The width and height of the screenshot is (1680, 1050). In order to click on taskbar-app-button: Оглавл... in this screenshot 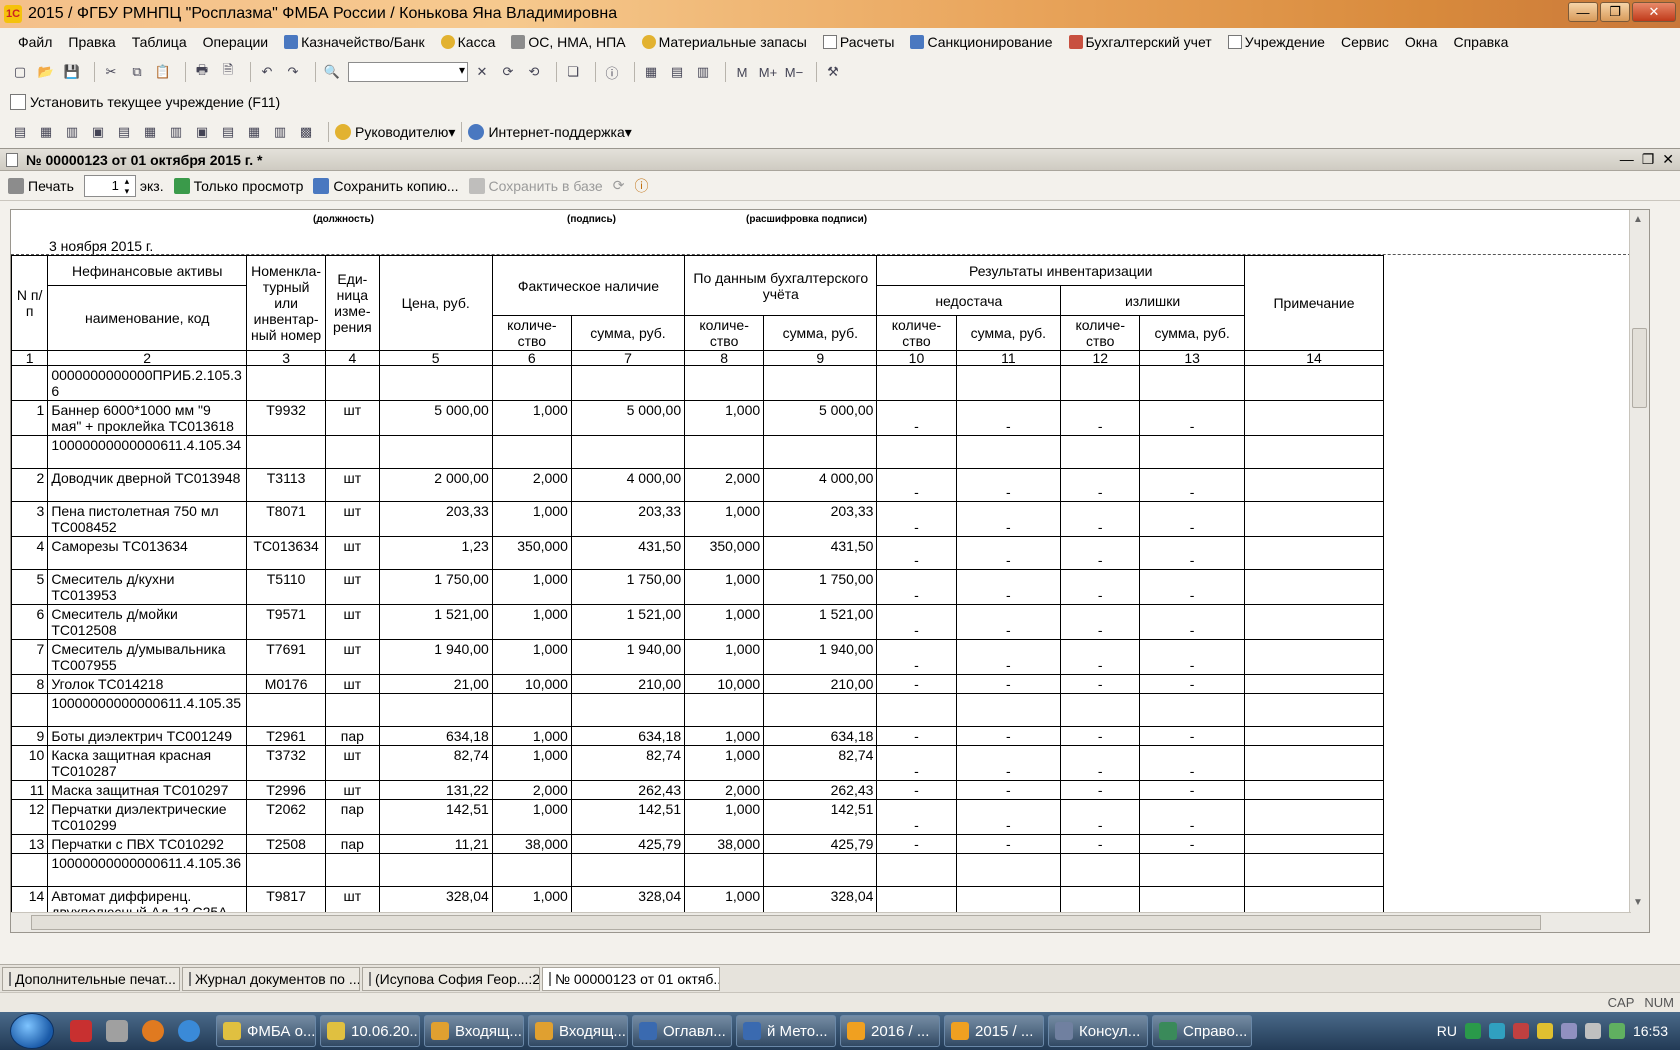, I will do `click(682, 1031)`.